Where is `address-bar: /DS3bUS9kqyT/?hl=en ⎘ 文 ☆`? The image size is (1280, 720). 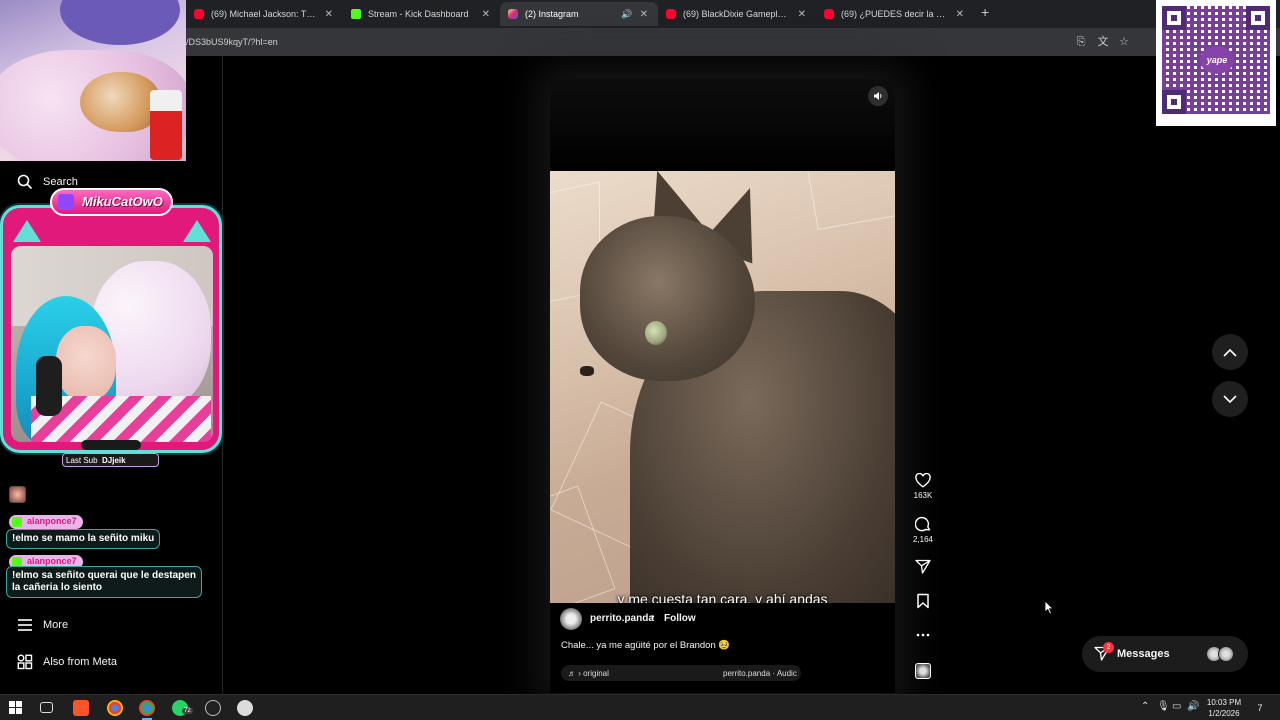 address-bar: /DS3bUS9kqyT/?hl=en ⎘ 文 ☆ is located at coordinates (640, 42).